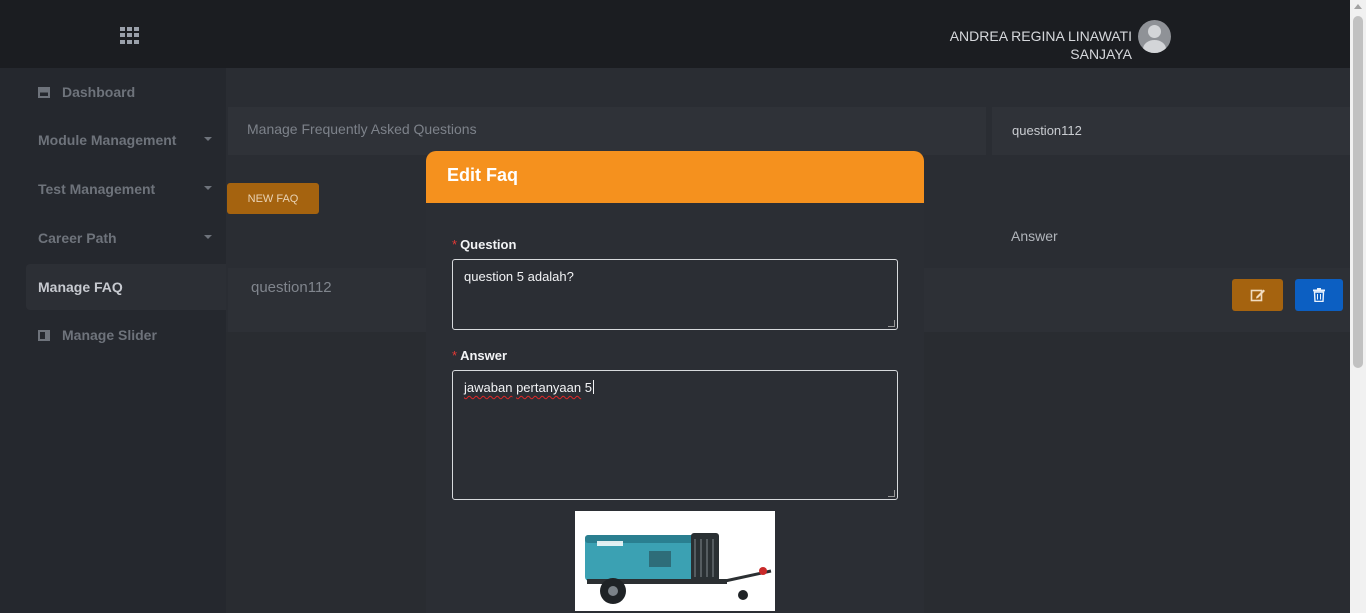 The width and height of the screenshot is (1366, 613). What do you see at coordinates (1358, 6) in the screenshot?
I see `scroll-up-arrow-icon` at bounding box center [1358, 6].